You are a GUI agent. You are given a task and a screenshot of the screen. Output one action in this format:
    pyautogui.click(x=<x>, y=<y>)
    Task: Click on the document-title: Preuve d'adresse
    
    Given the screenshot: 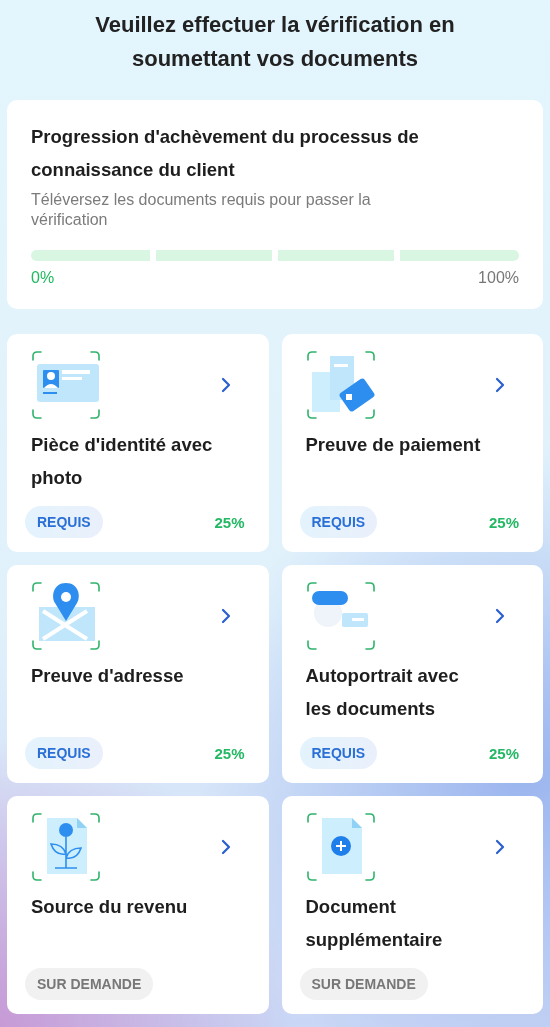 What is the action you would take?
    pyautogui.click(x=108, y=676)
    